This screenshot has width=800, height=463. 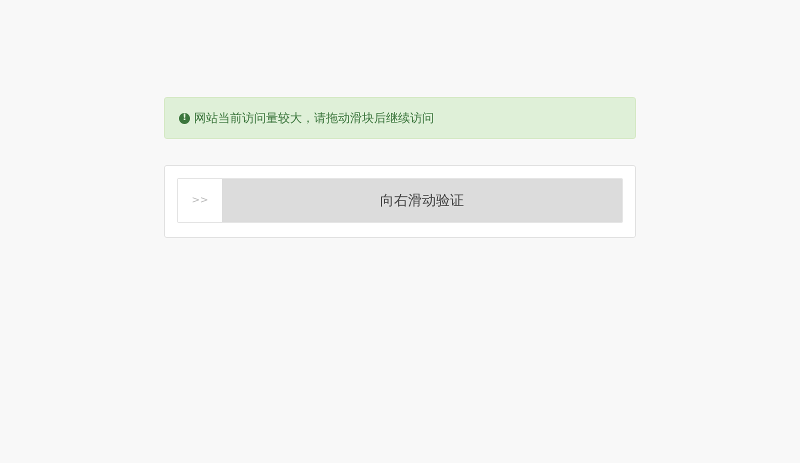 I want to click on alert-message: 网站当前访问量较大，请拖动滑块后继续访问, so click(x=314, y=118).